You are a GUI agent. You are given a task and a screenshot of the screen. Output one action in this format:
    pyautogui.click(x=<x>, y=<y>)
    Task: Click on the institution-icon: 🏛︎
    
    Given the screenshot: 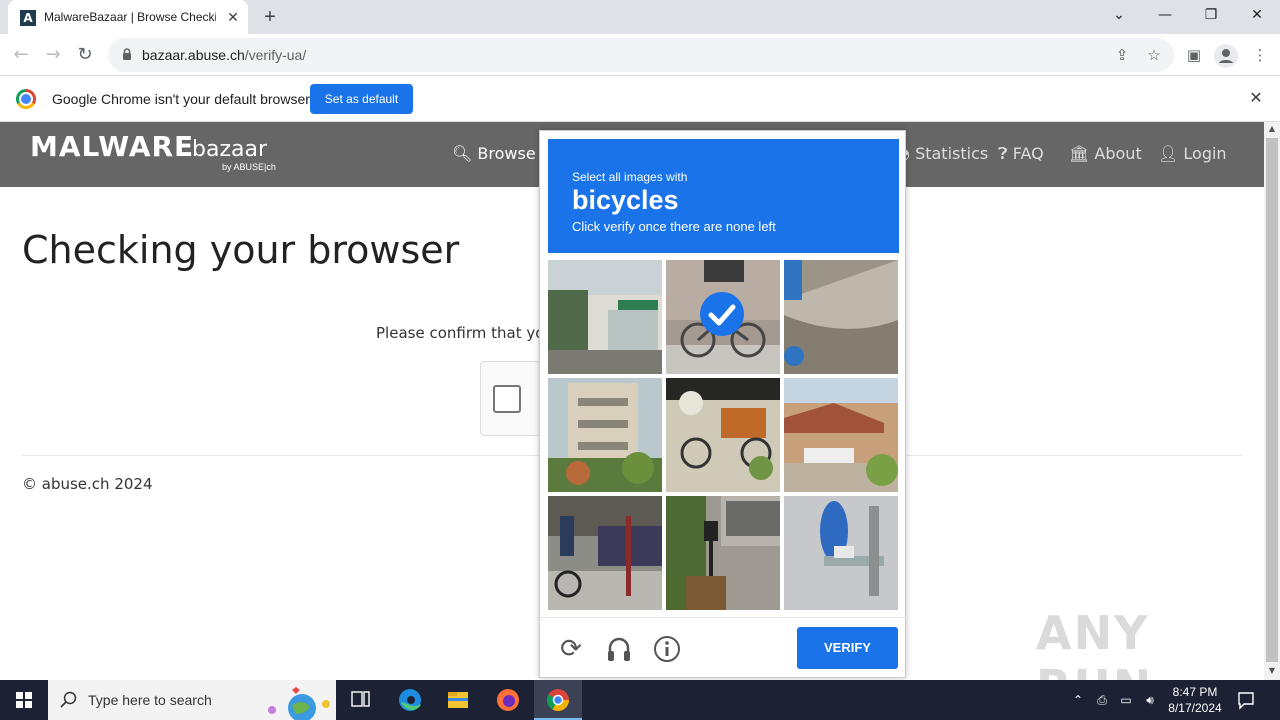 What is the action you would take?
    pyautogui.click(x=1079, y=153)
    